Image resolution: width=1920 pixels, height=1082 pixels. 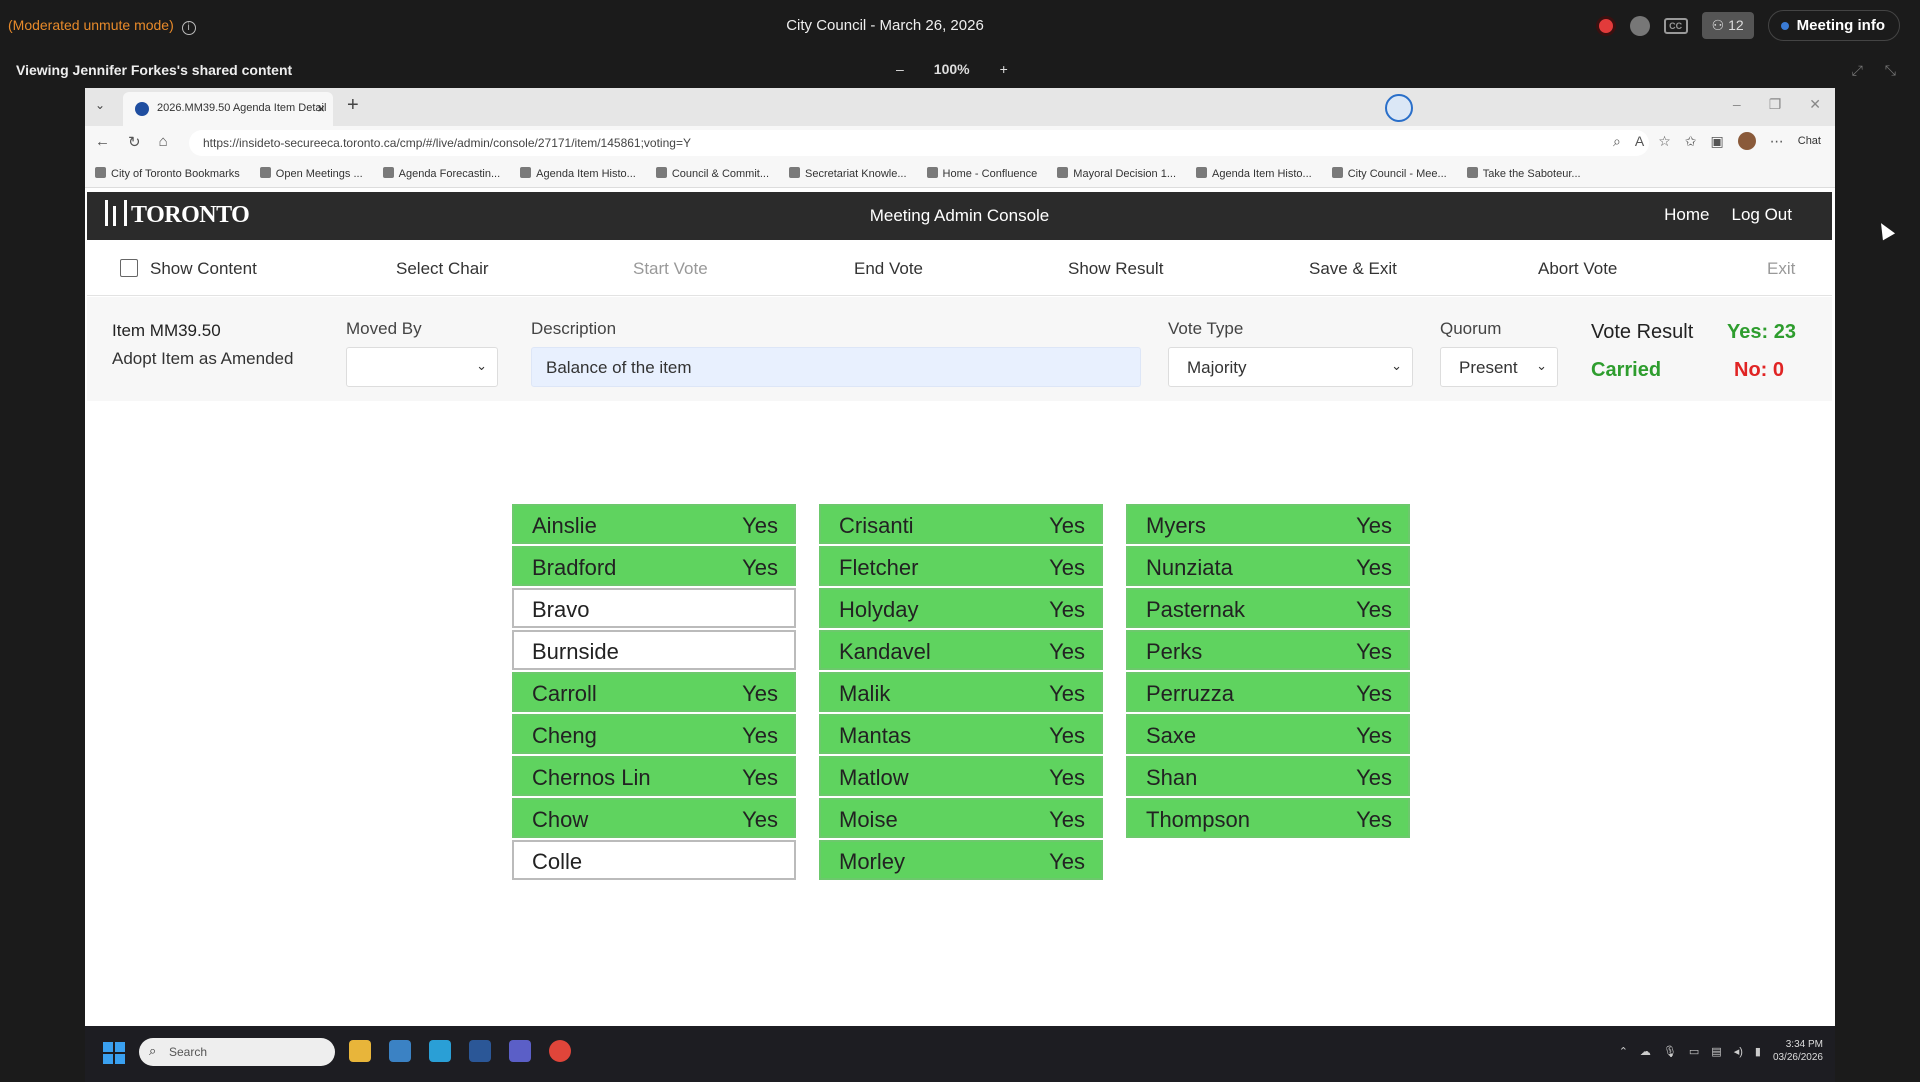 I want to click on vote-cell: Chow Yes, so click(x=654, y=818).